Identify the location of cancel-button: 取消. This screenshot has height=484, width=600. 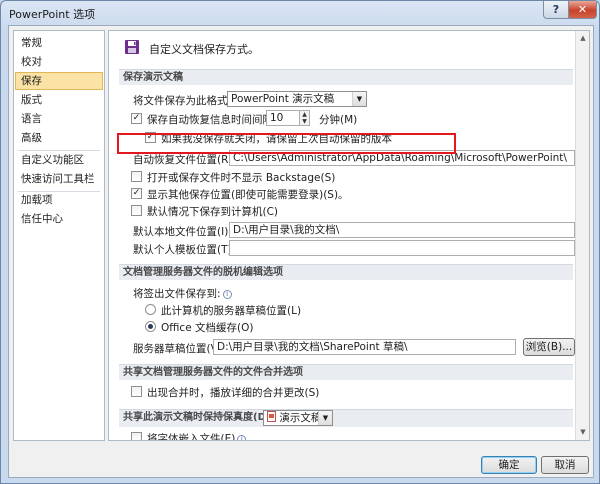
(565, 465).